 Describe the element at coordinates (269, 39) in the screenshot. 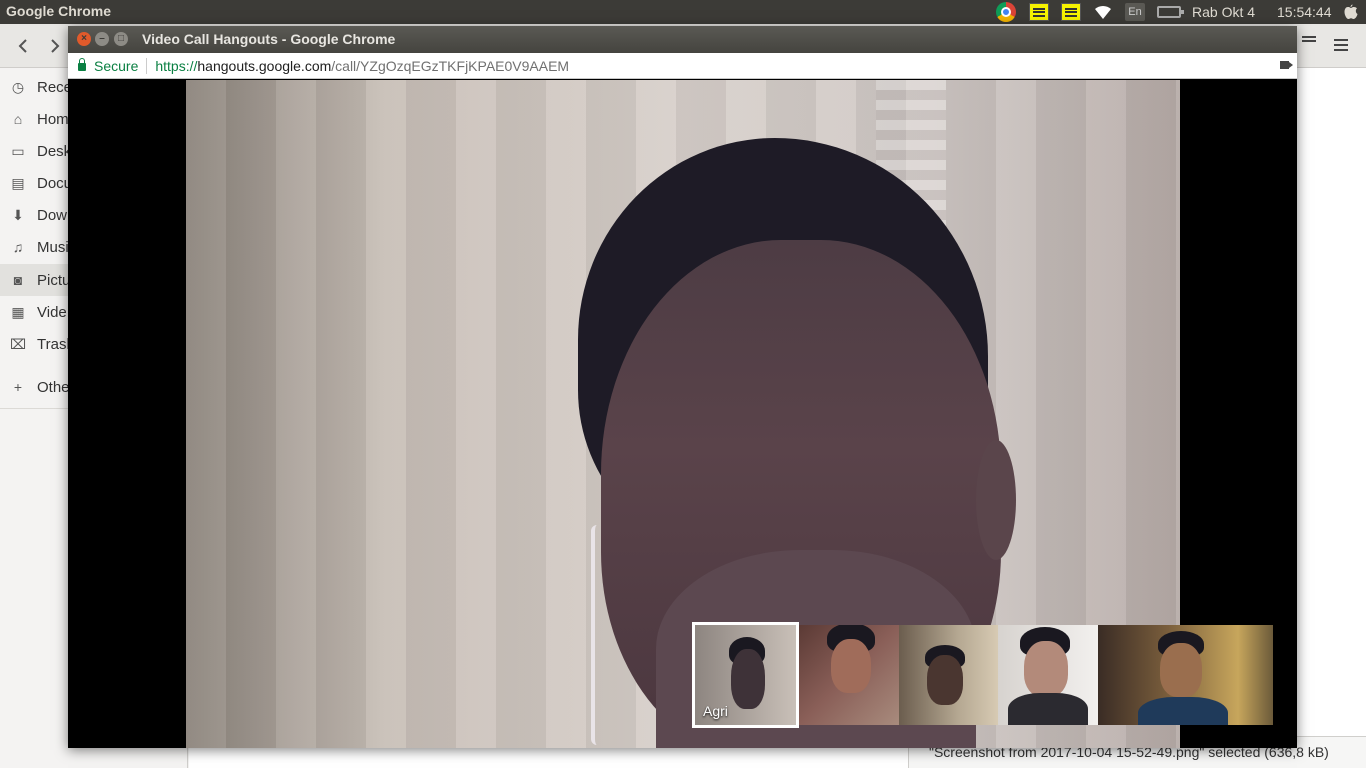

I see `window-title: Video Call Hangouts - Google Chrome` at that location.